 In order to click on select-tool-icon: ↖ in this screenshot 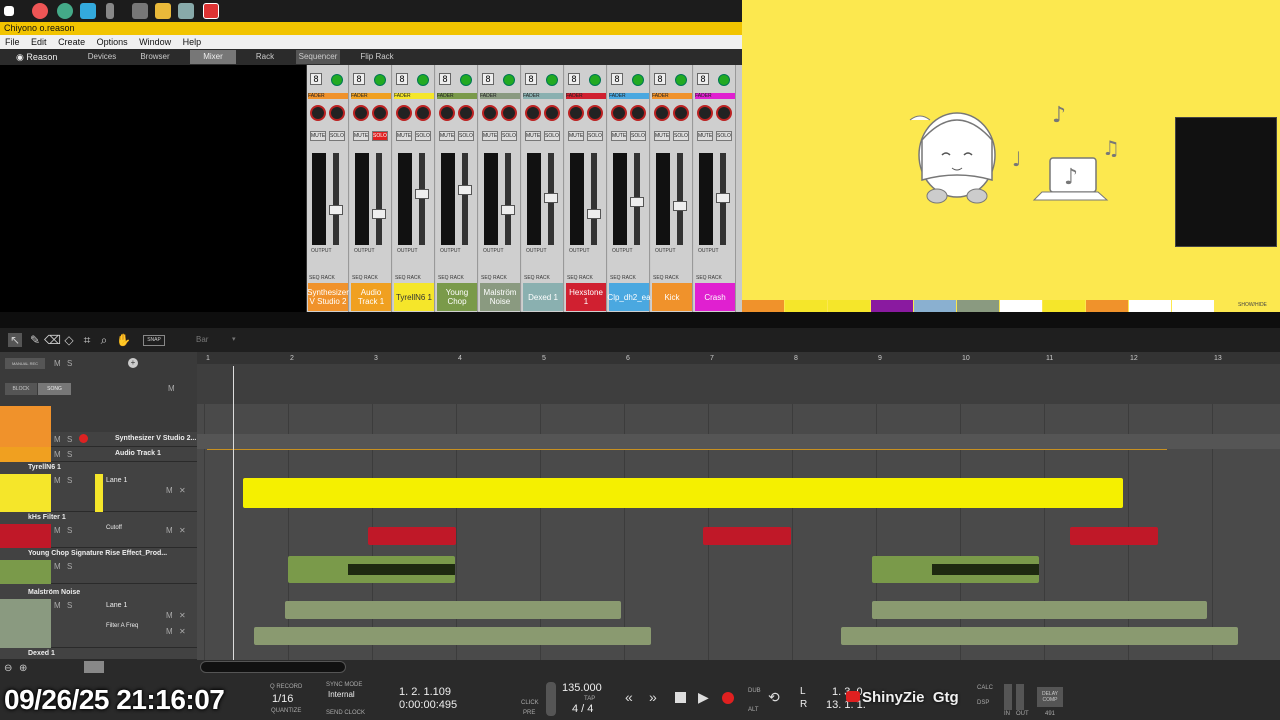, I will do `click(15, 340)`.